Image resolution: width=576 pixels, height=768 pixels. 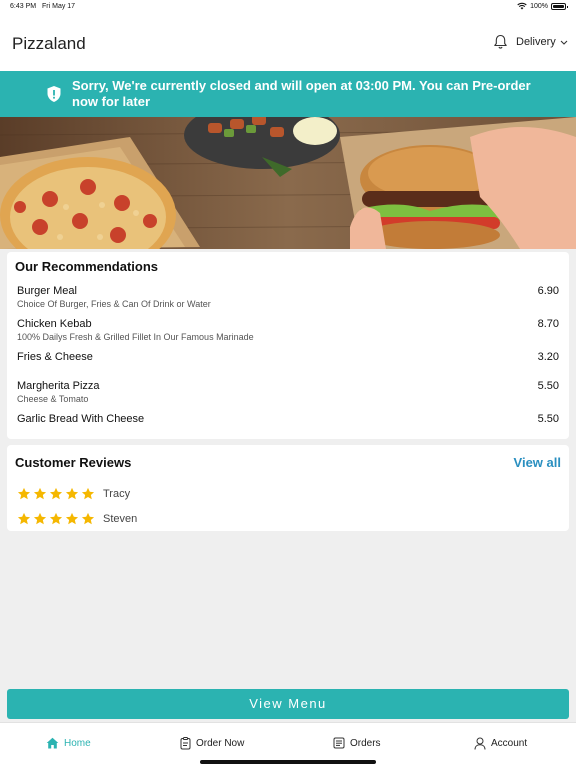 What do you see at coordinates (288, 7) in the screenshot?
I see `status-bar: 6:43 PM Fri May 17 100%` at bounding box center [288, 7].